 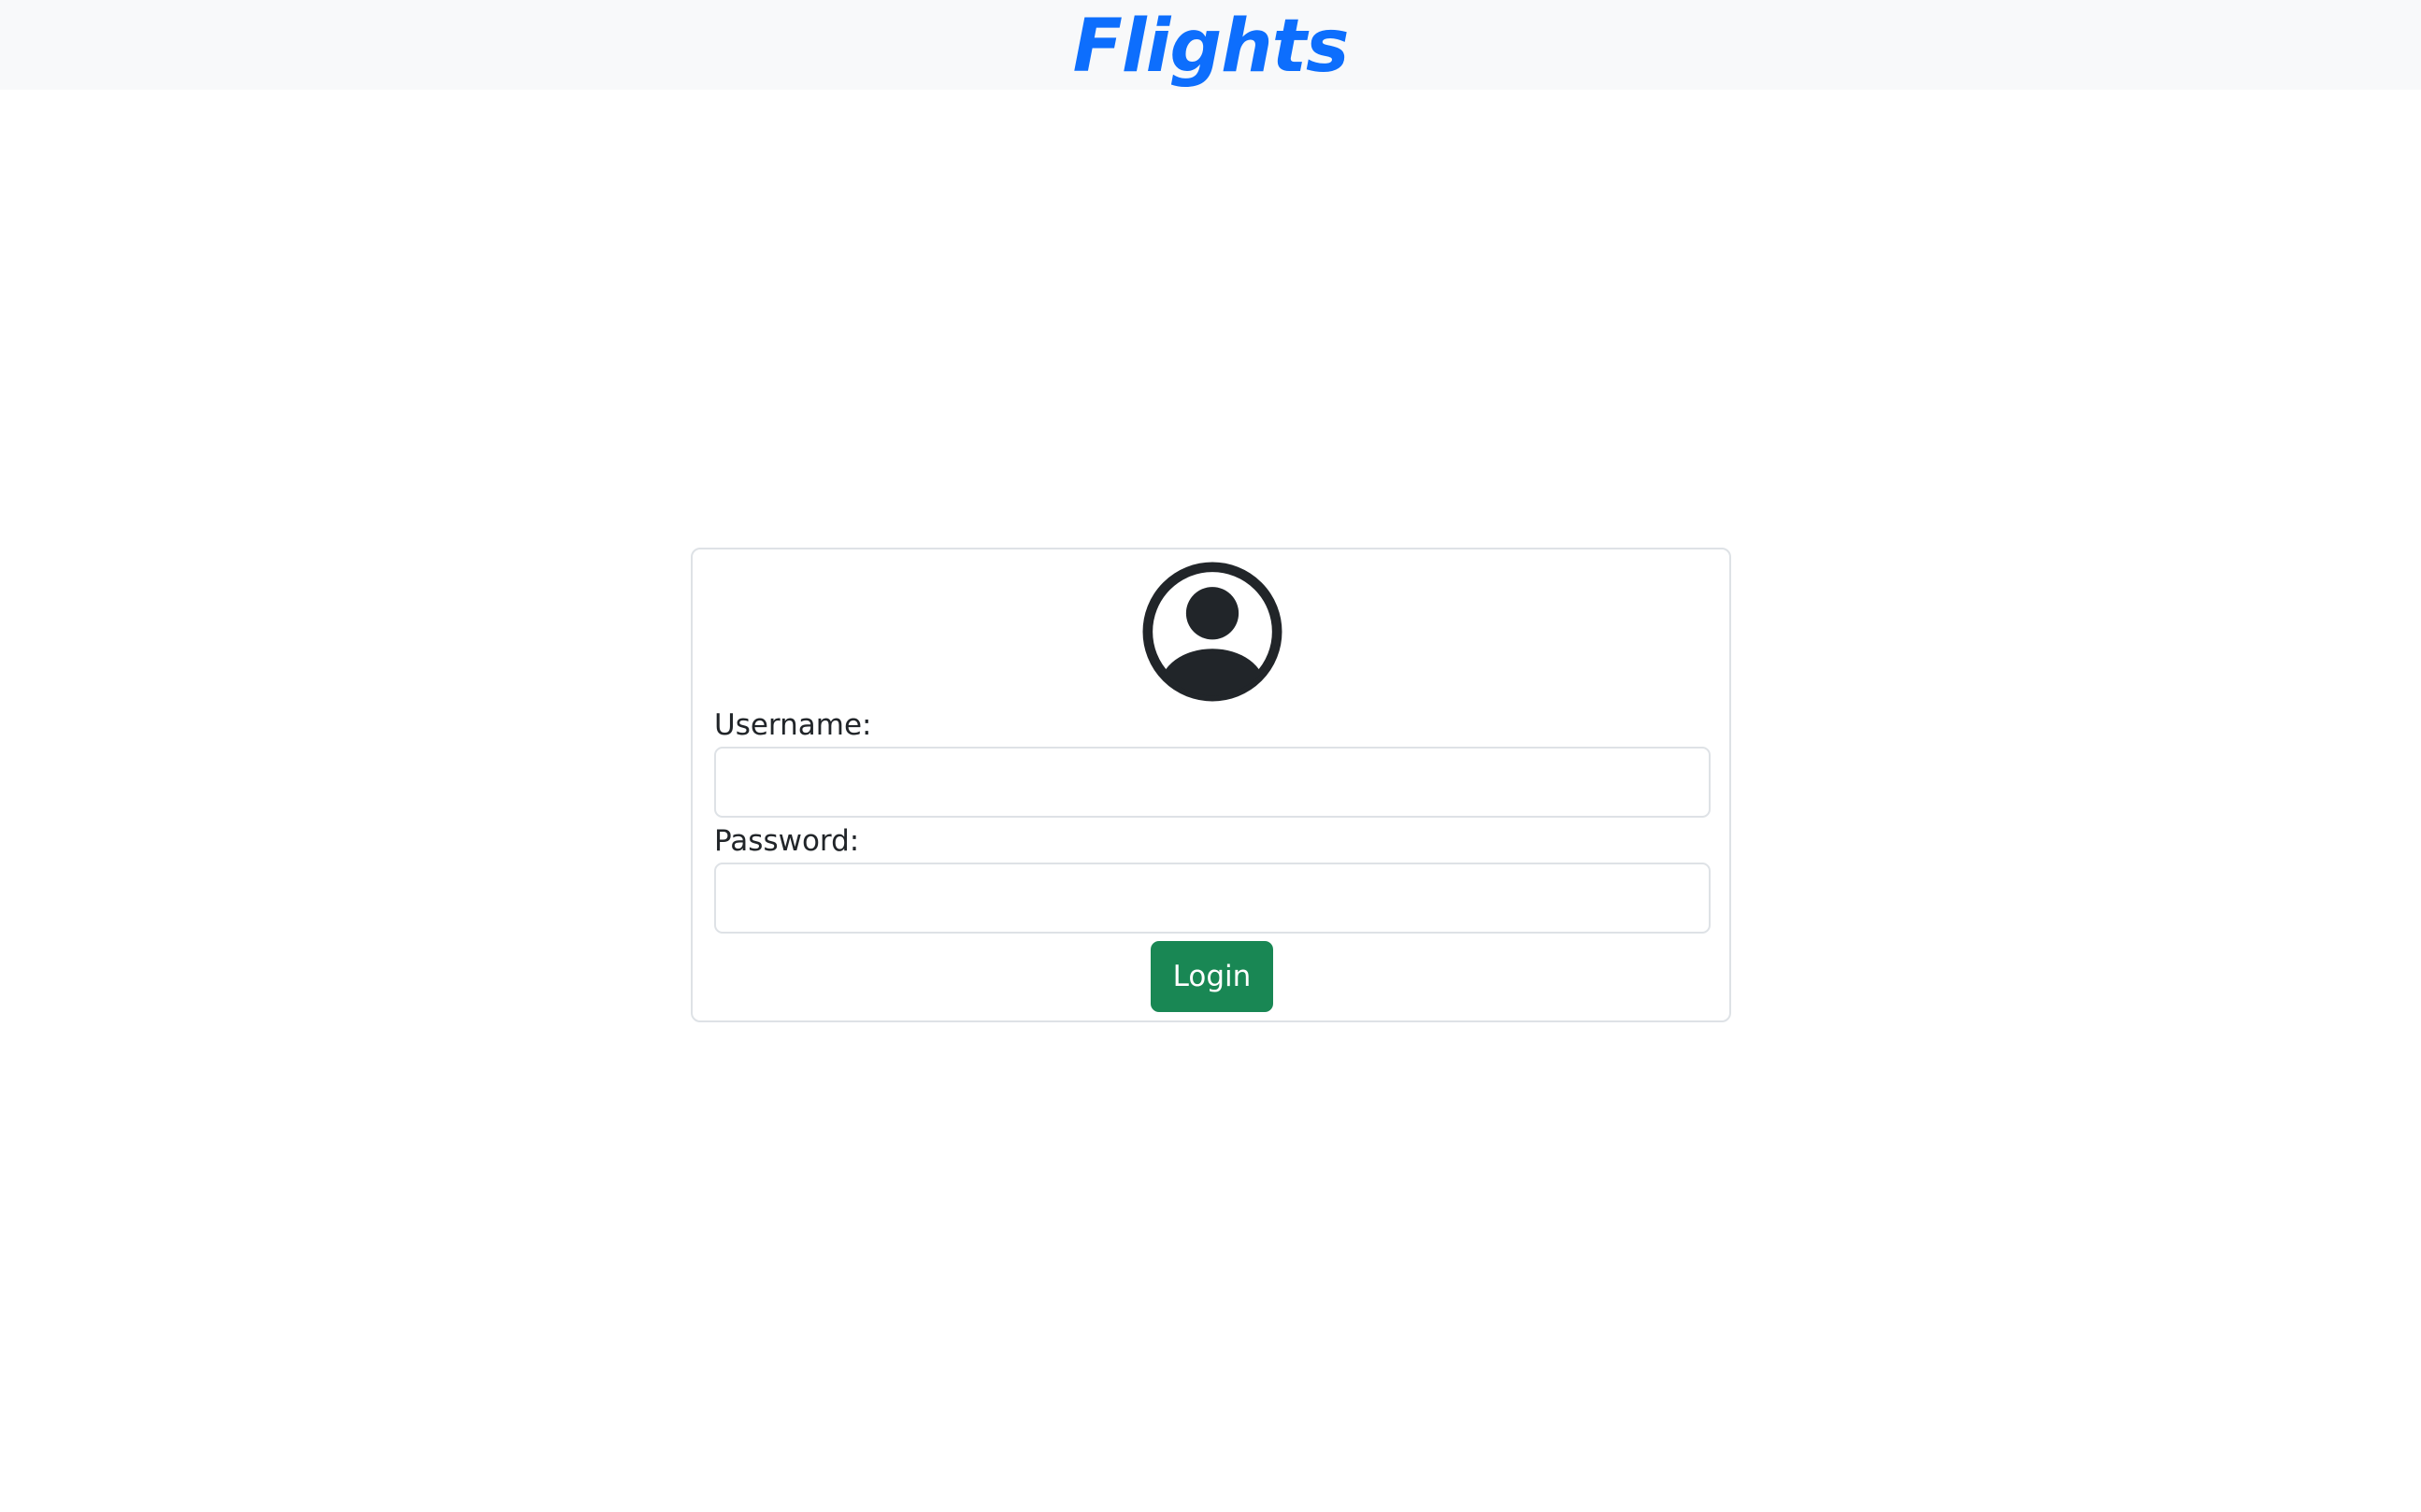 I want to click on brand-link: Flights, so click(x=1211, y=47).